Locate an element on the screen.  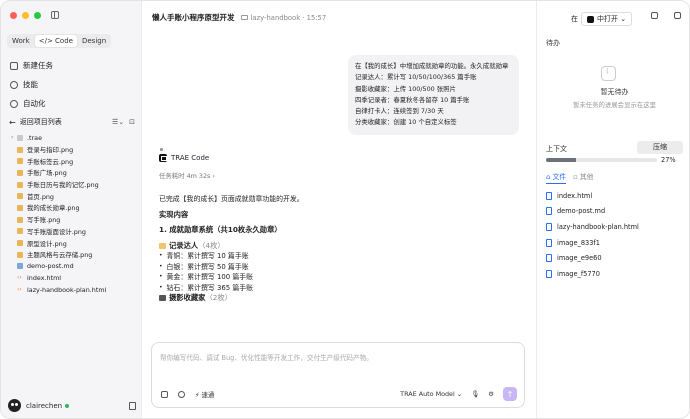
new-file-icon: ⊡ is located at coordinates (132, 122).